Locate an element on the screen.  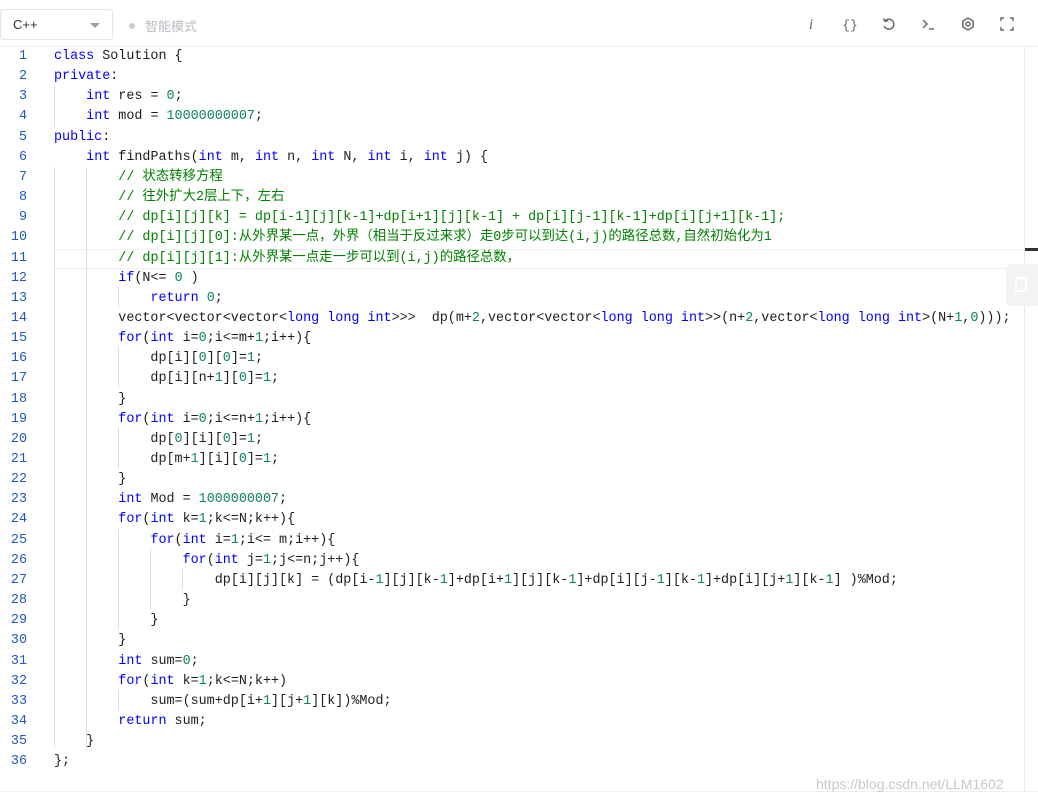
braces-icon: {} is located at coordinates (850, 25).